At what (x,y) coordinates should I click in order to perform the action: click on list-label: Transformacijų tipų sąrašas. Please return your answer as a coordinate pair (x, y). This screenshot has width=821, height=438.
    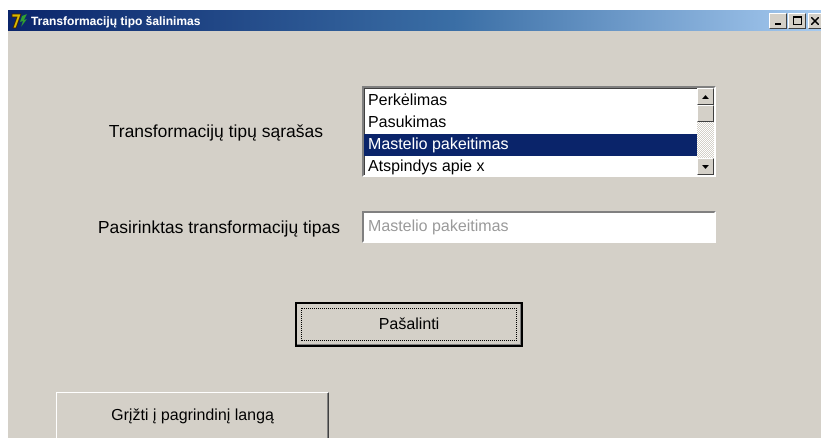
    Looking at the image, I should click on (216, 131).